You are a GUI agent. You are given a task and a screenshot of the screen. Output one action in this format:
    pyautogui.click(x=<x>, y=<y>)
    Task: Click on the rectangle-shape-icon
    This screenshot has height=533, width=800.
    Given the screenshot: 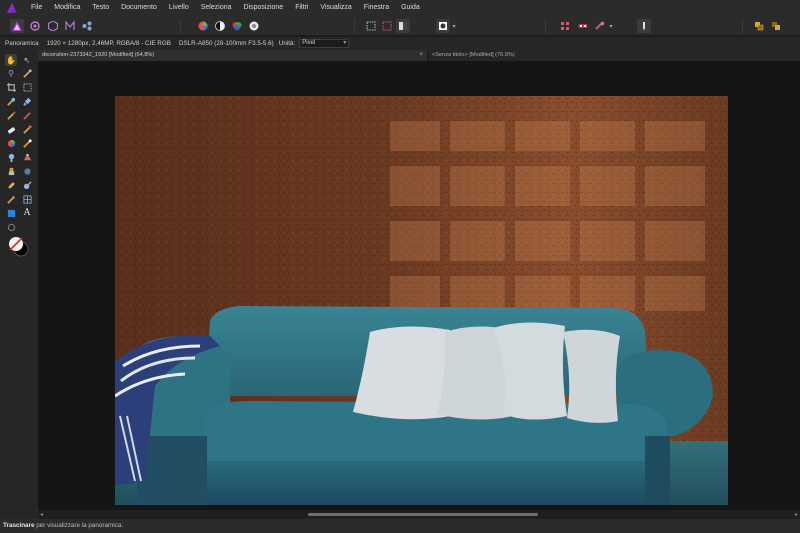 What is the action you would take?
    pyautogui.click(x=11, y=213)
    